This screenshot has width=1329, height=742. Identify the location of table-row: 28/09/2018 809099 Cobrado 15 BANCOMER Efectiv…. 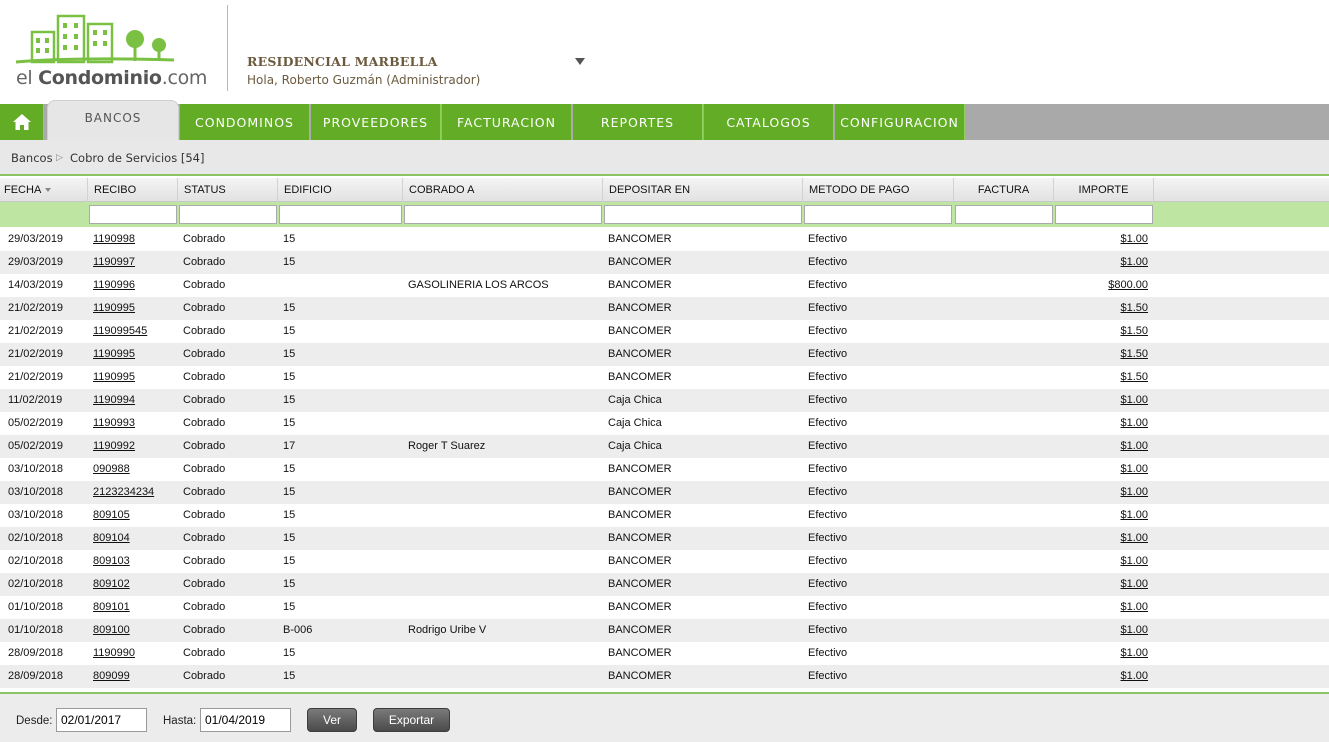
(664, 676).